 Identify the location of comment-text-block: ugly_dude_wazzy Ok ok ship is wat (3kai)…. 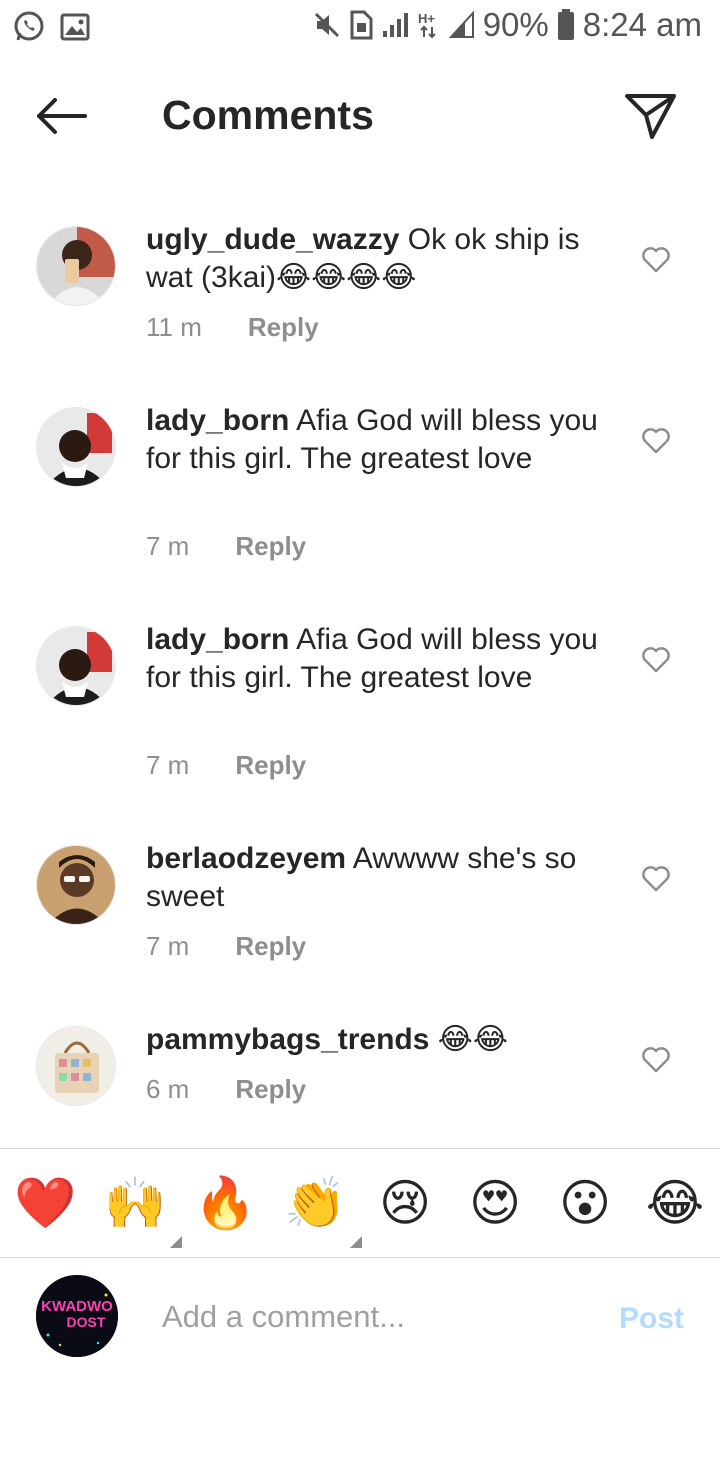
(381, 259).